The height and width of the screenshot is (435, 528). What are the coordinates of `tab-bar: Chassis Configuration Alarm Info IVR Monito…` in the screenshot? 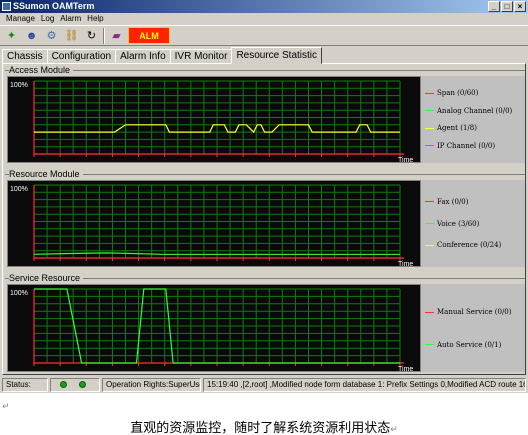 It's located at (162, 55).